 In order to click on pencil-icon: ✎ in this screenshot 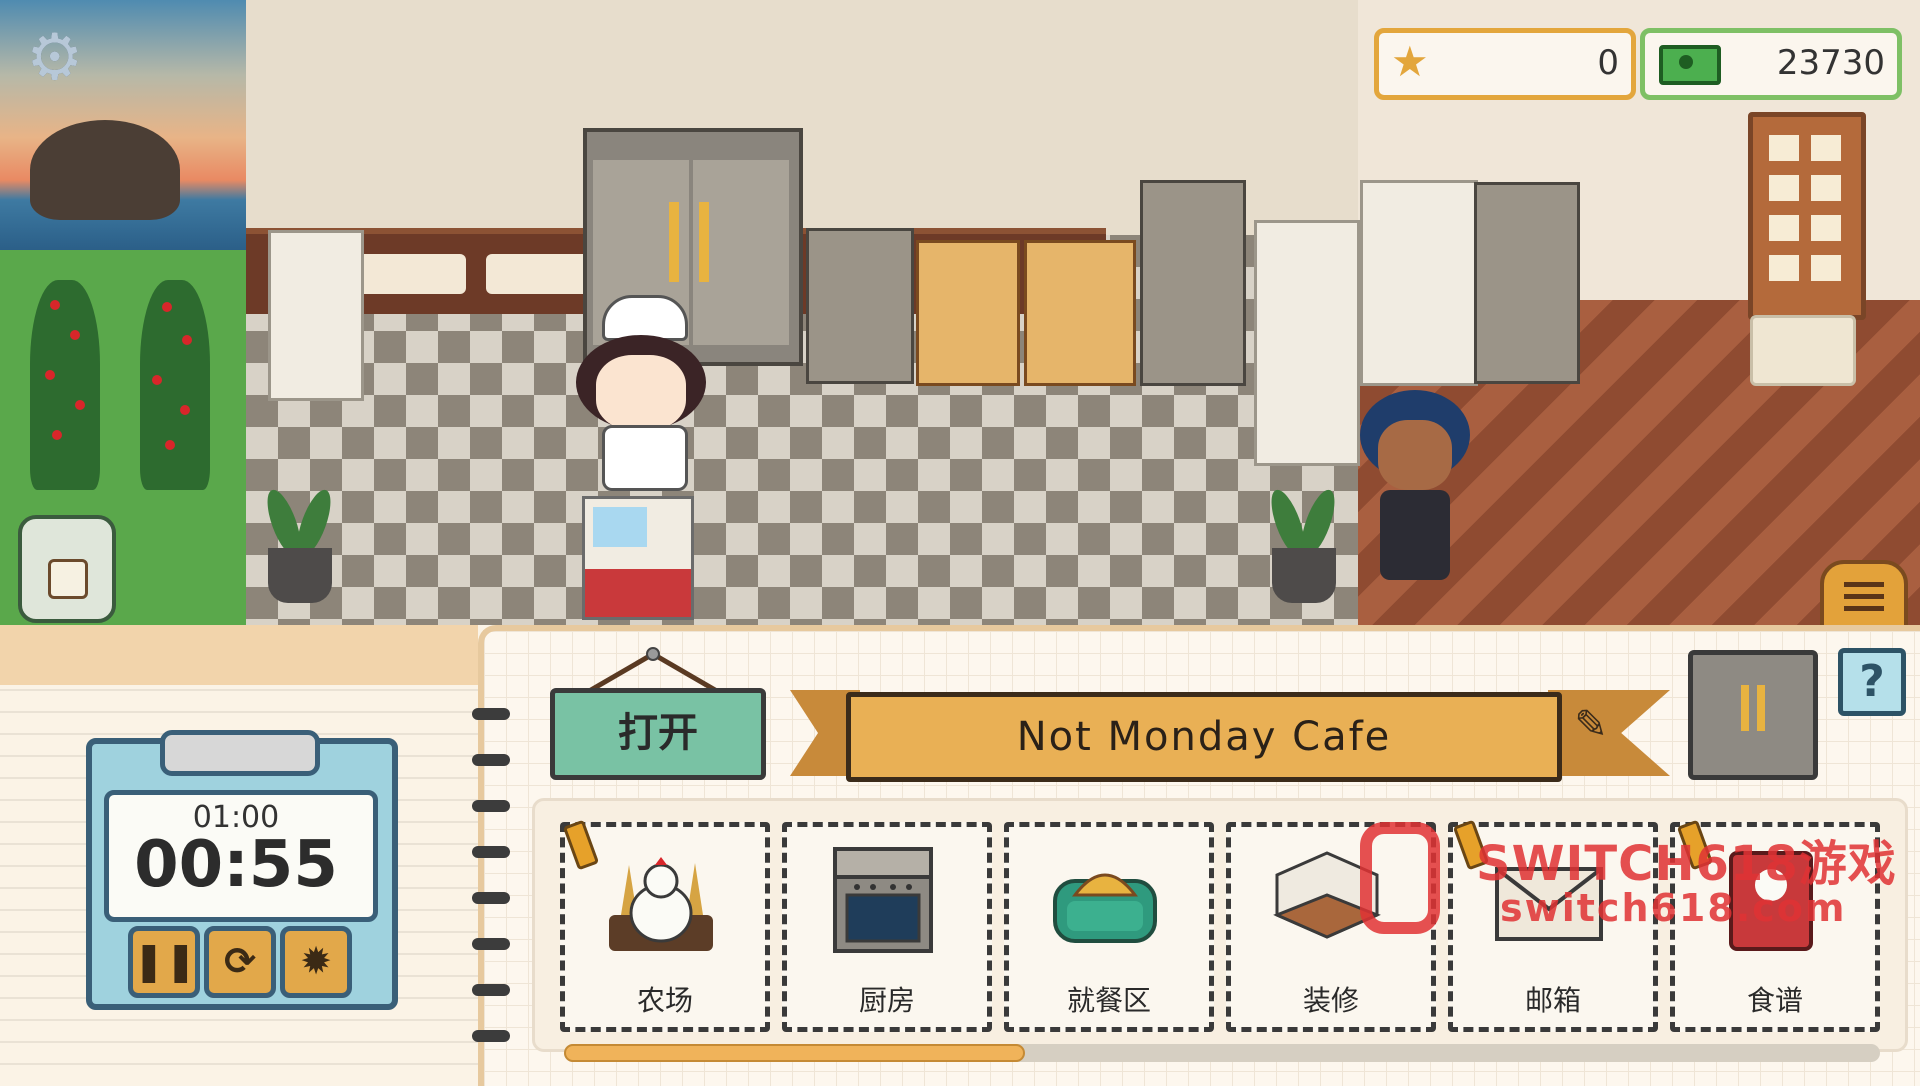, I will do `click(1591, 725)`.